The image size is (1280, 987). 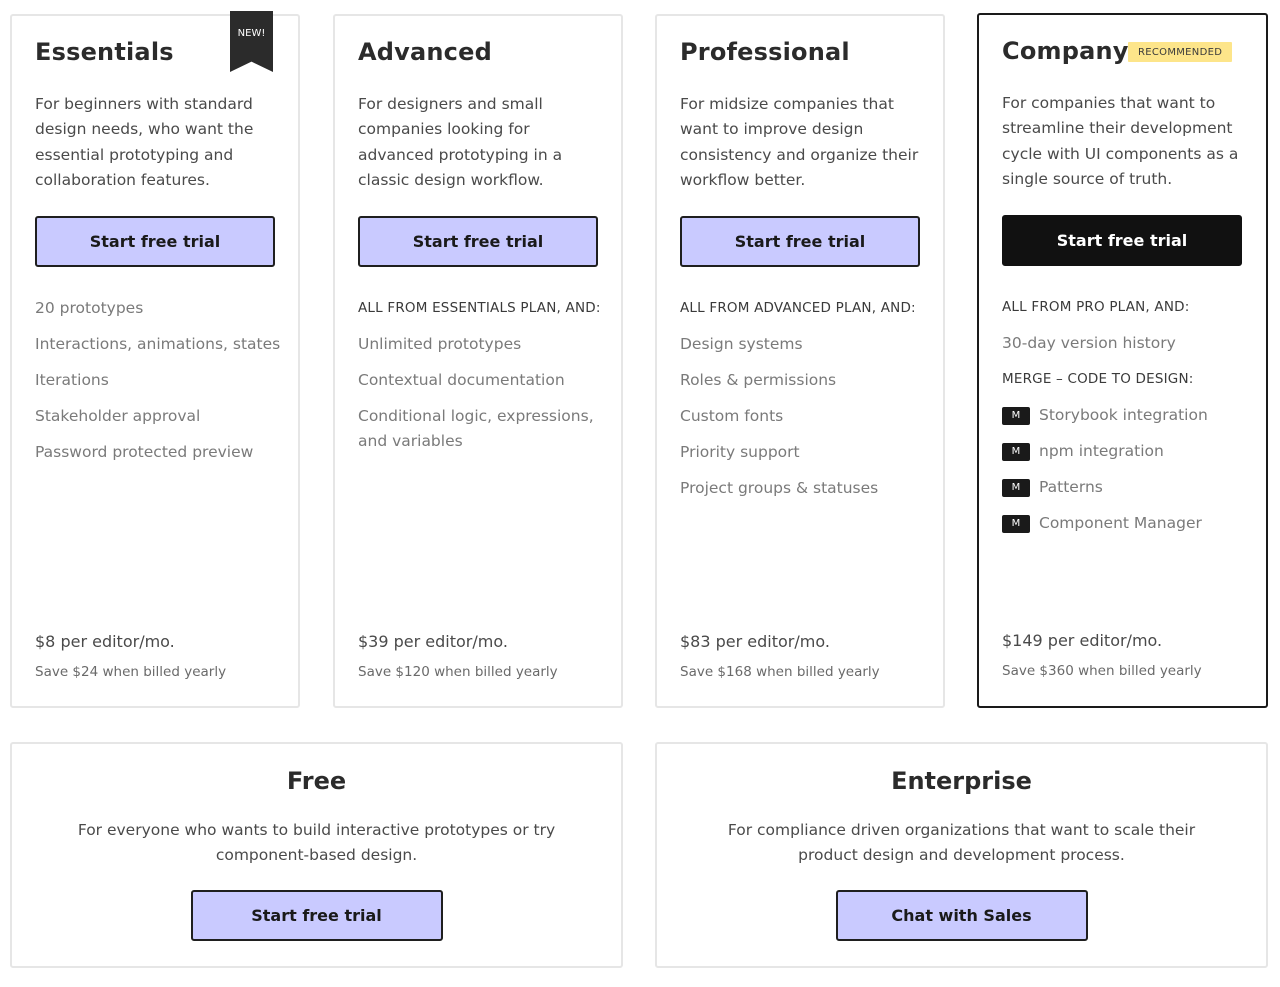 I want to click on plan-savings: Save $360 when billed yearly, so click(x=1102, y=671).